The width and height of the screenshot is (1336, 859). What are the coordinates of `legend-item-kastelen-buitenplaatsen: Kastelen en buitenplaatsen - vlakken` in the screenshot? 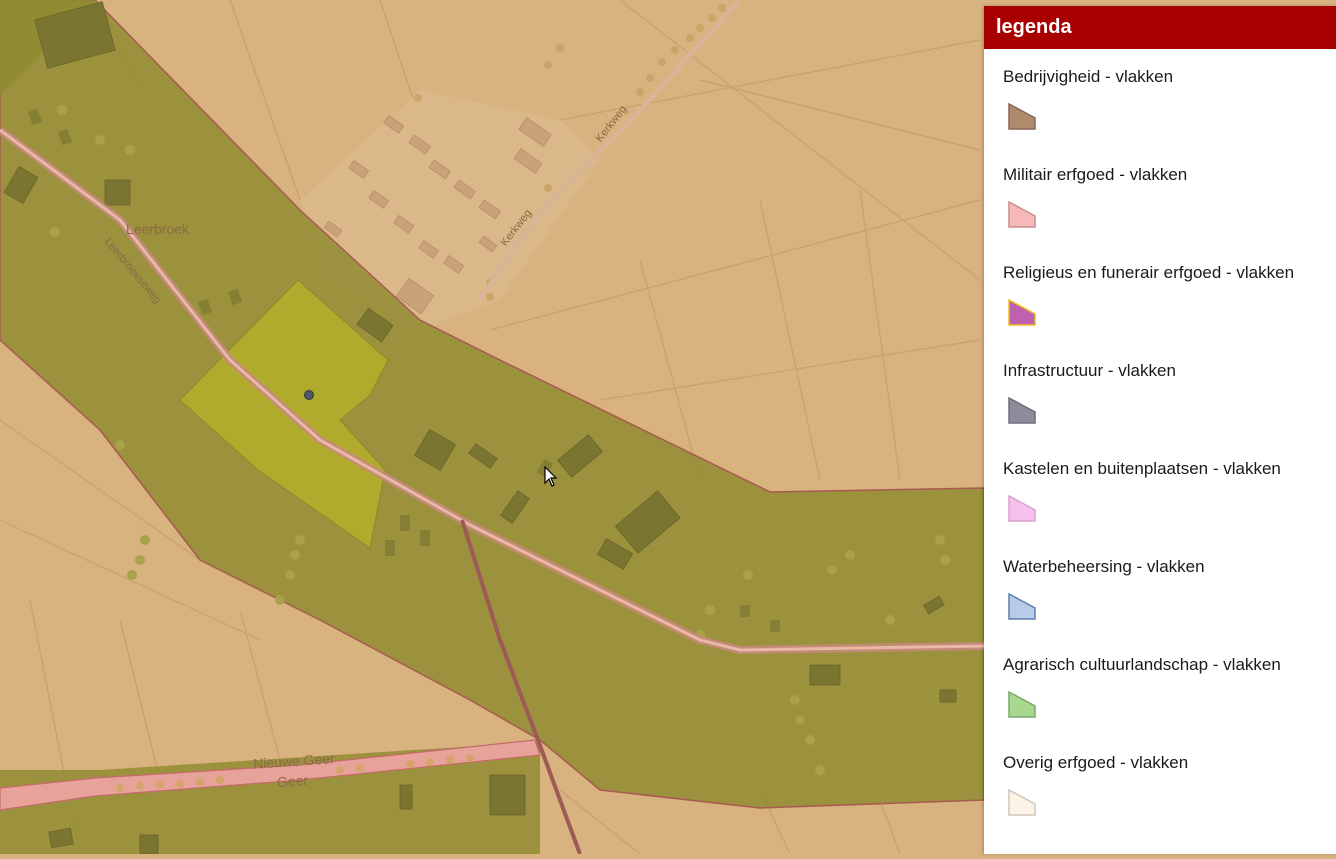 It's located at (1142, 490).